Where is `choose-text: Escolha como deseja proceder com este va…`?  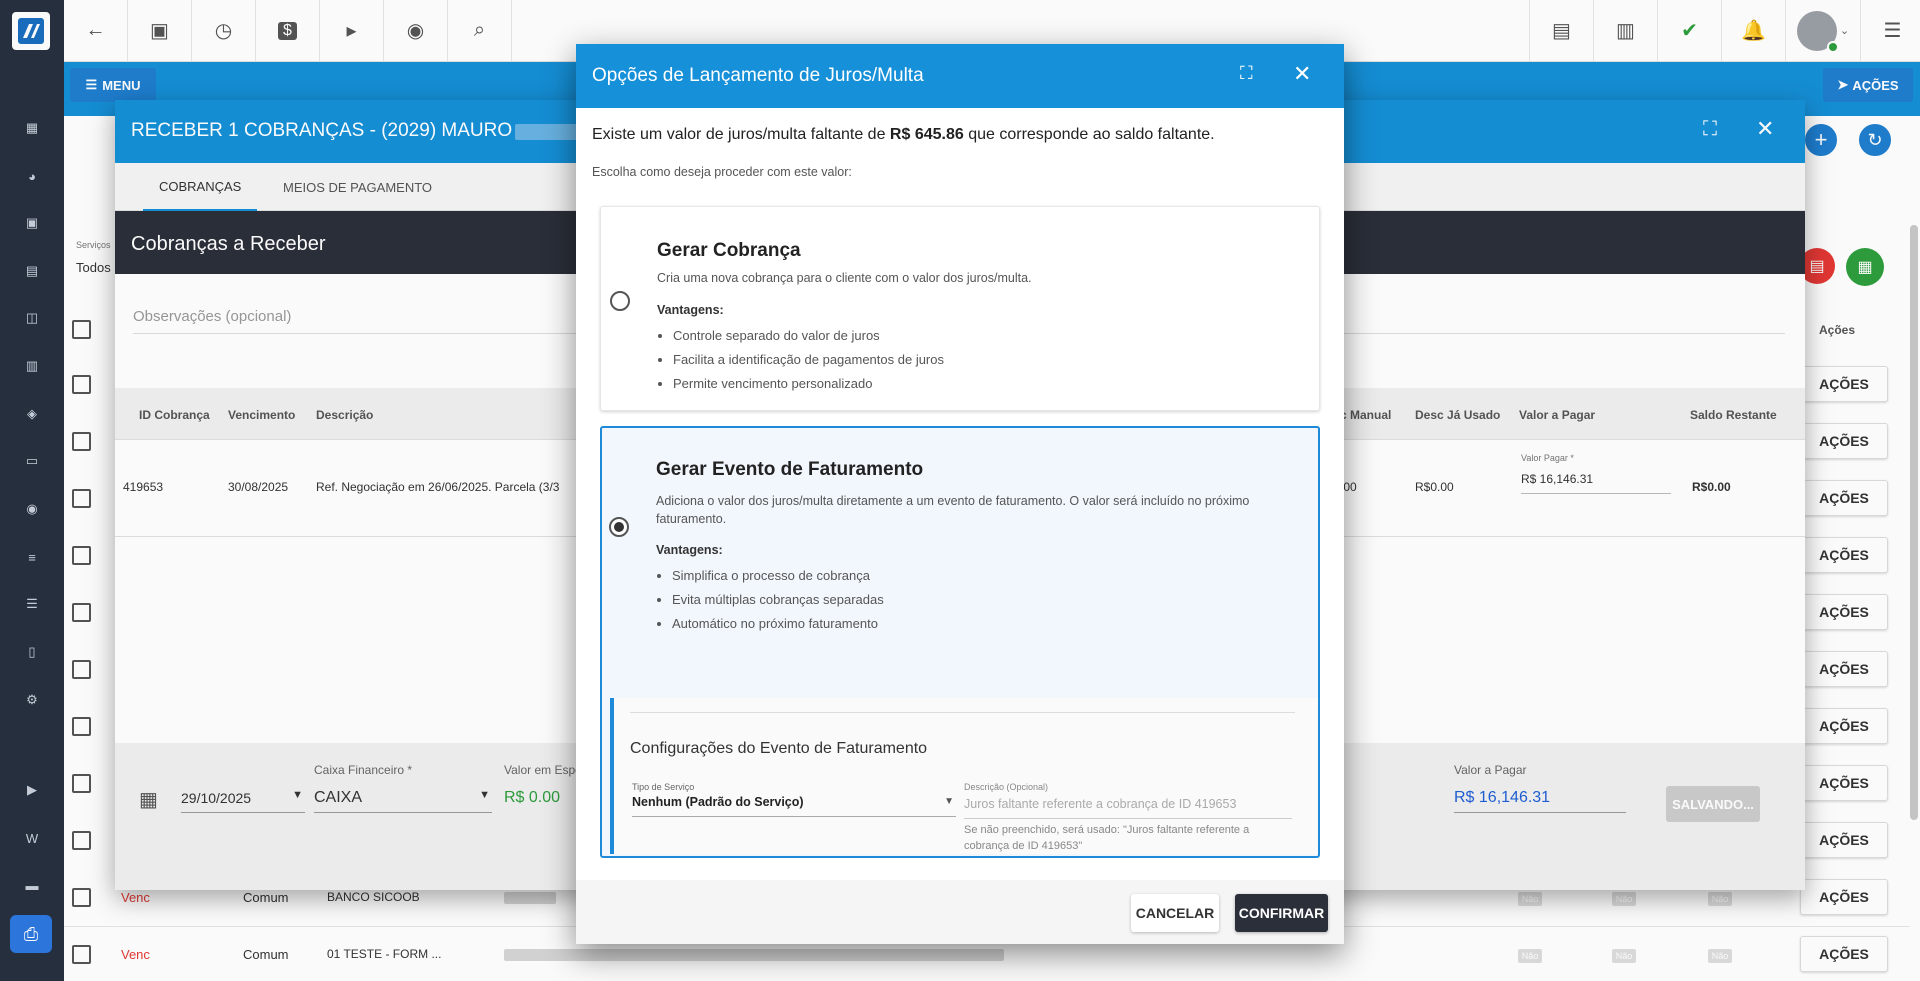 choose-text: Escolha como deseja proceder com este va… is located at coordinates (722, 172).